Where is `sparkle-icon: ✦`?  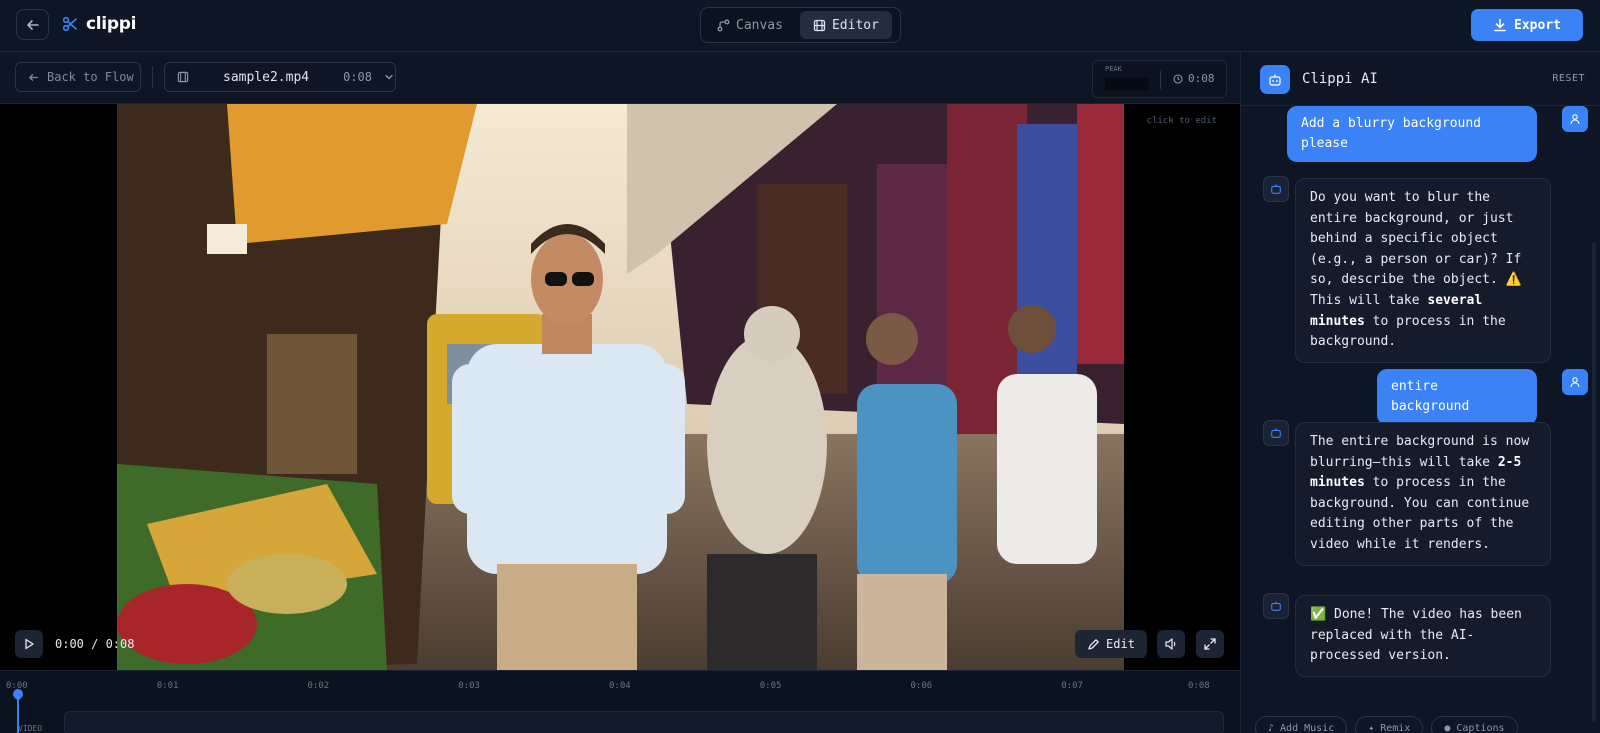
sparkle-icon: ✦ is located at coordinates (1371, 727).